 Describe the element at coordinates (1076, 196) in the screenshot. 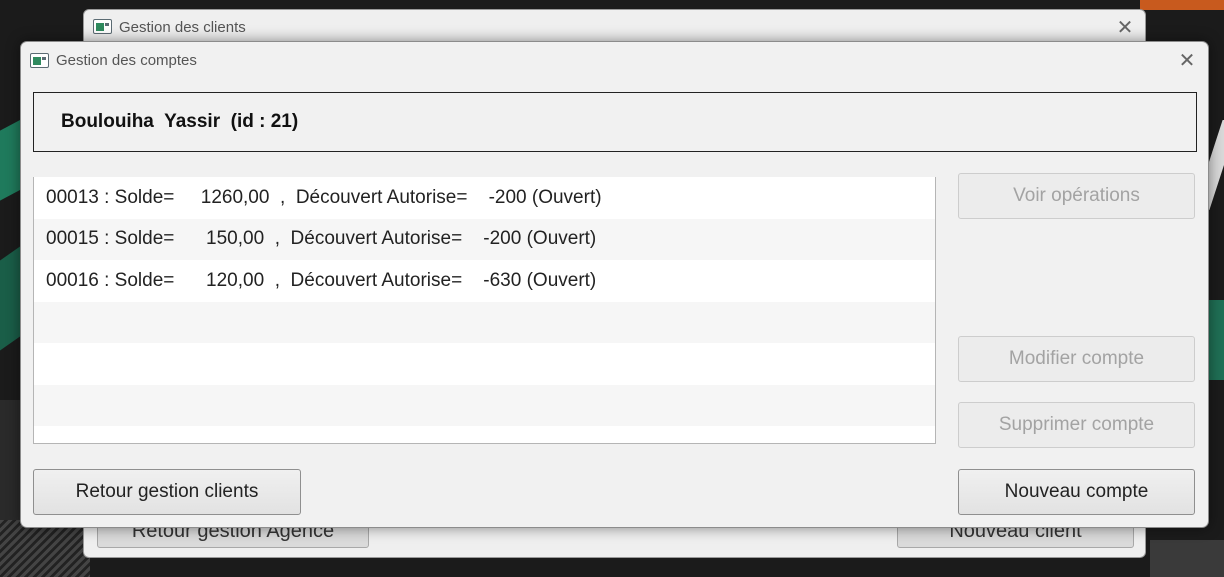

I see `voir-operations-button: Voir opérations` at that location.